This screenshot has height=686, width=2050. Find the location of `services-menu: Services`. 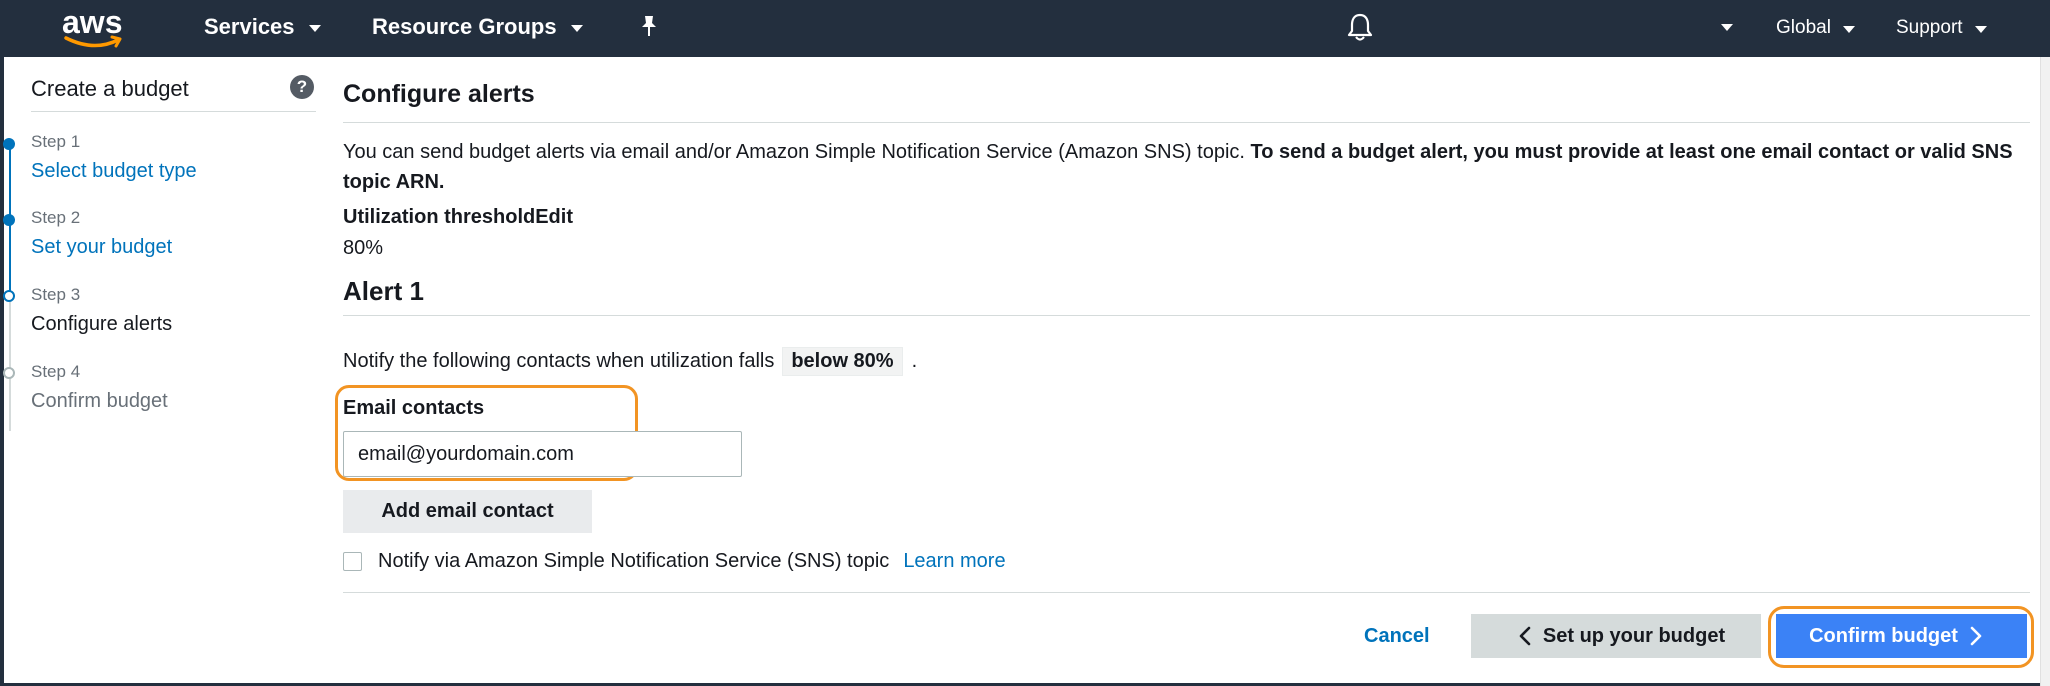

services-menu: Services is located at coordinates (262, 27).